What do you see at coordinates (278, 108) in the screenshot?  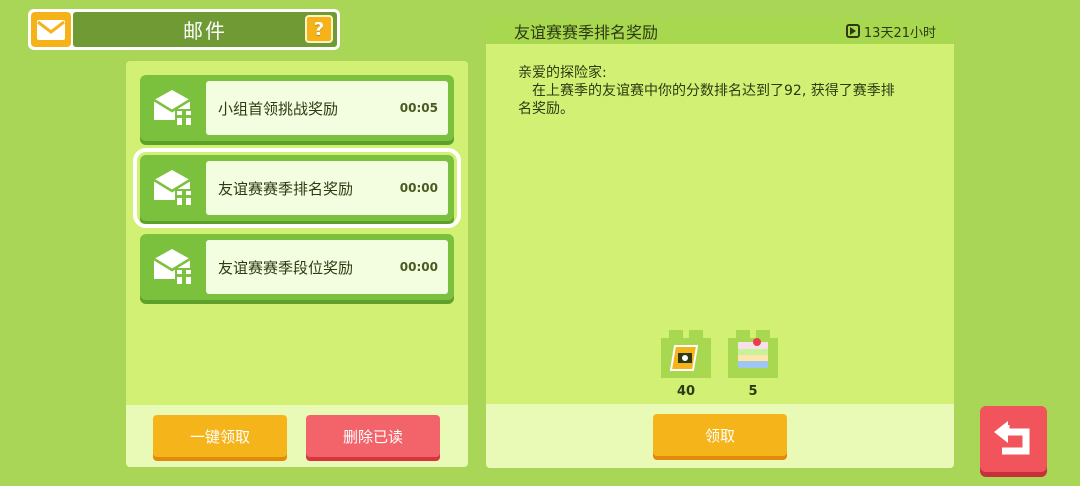 I see `mail-item-title: 小组首领挑战奖励` at bounding box center [278, 108].